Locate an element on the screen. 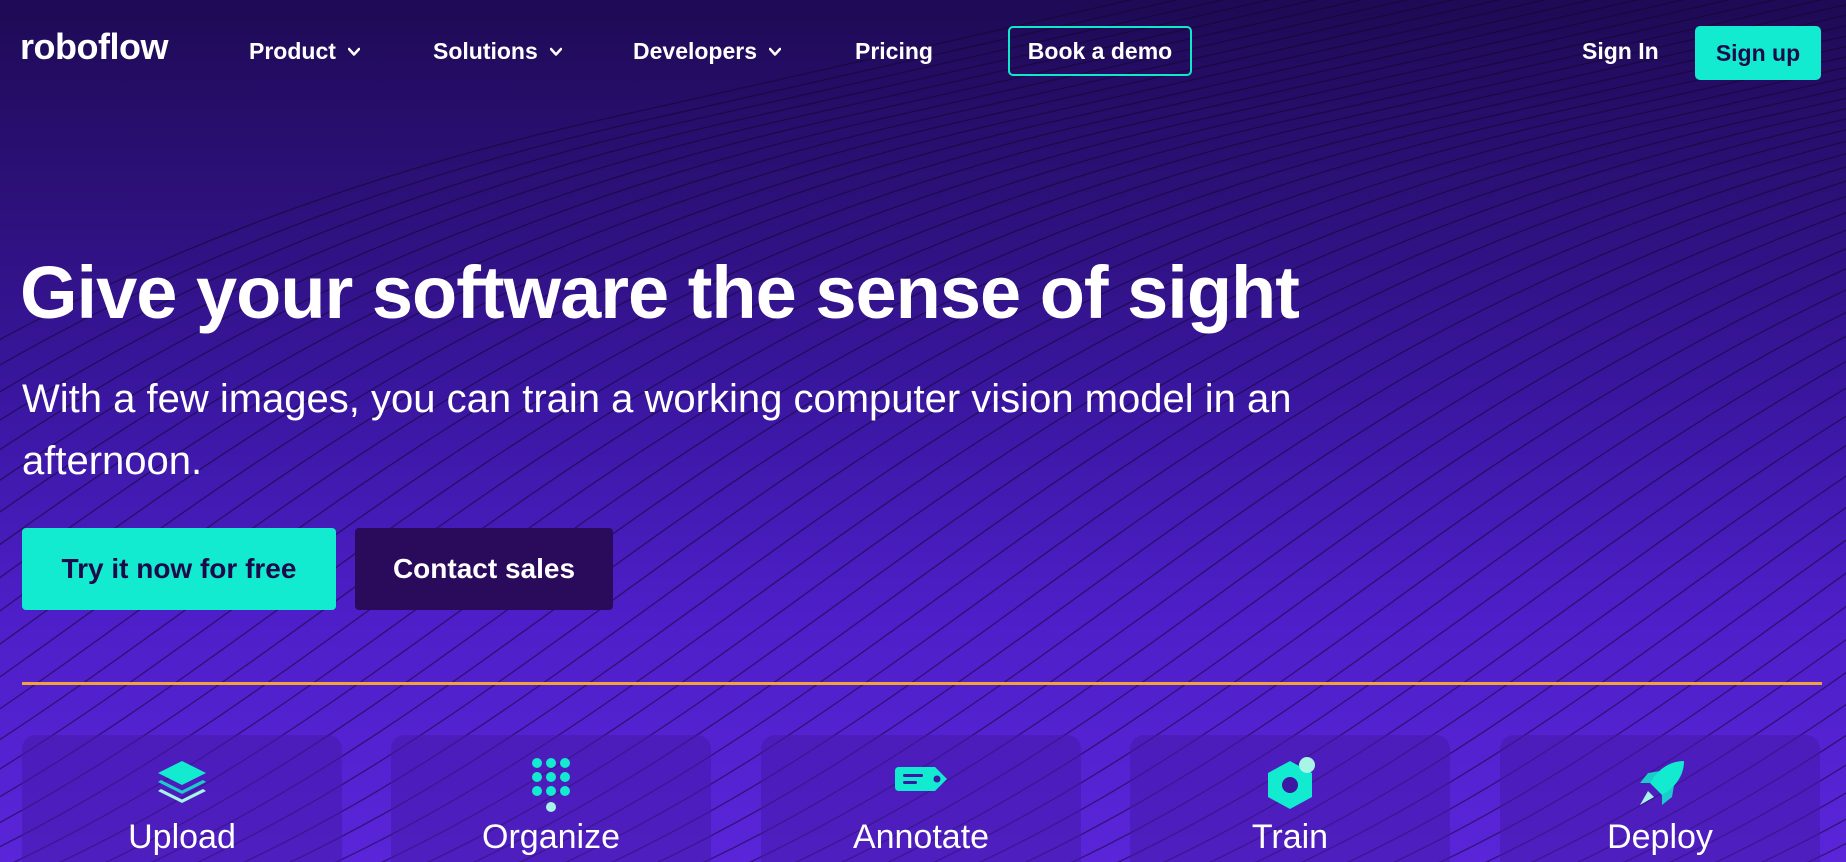 This screenshot has width=1846, height=862. sign-in-link: Sign In is located at coordinates (1620, 51).